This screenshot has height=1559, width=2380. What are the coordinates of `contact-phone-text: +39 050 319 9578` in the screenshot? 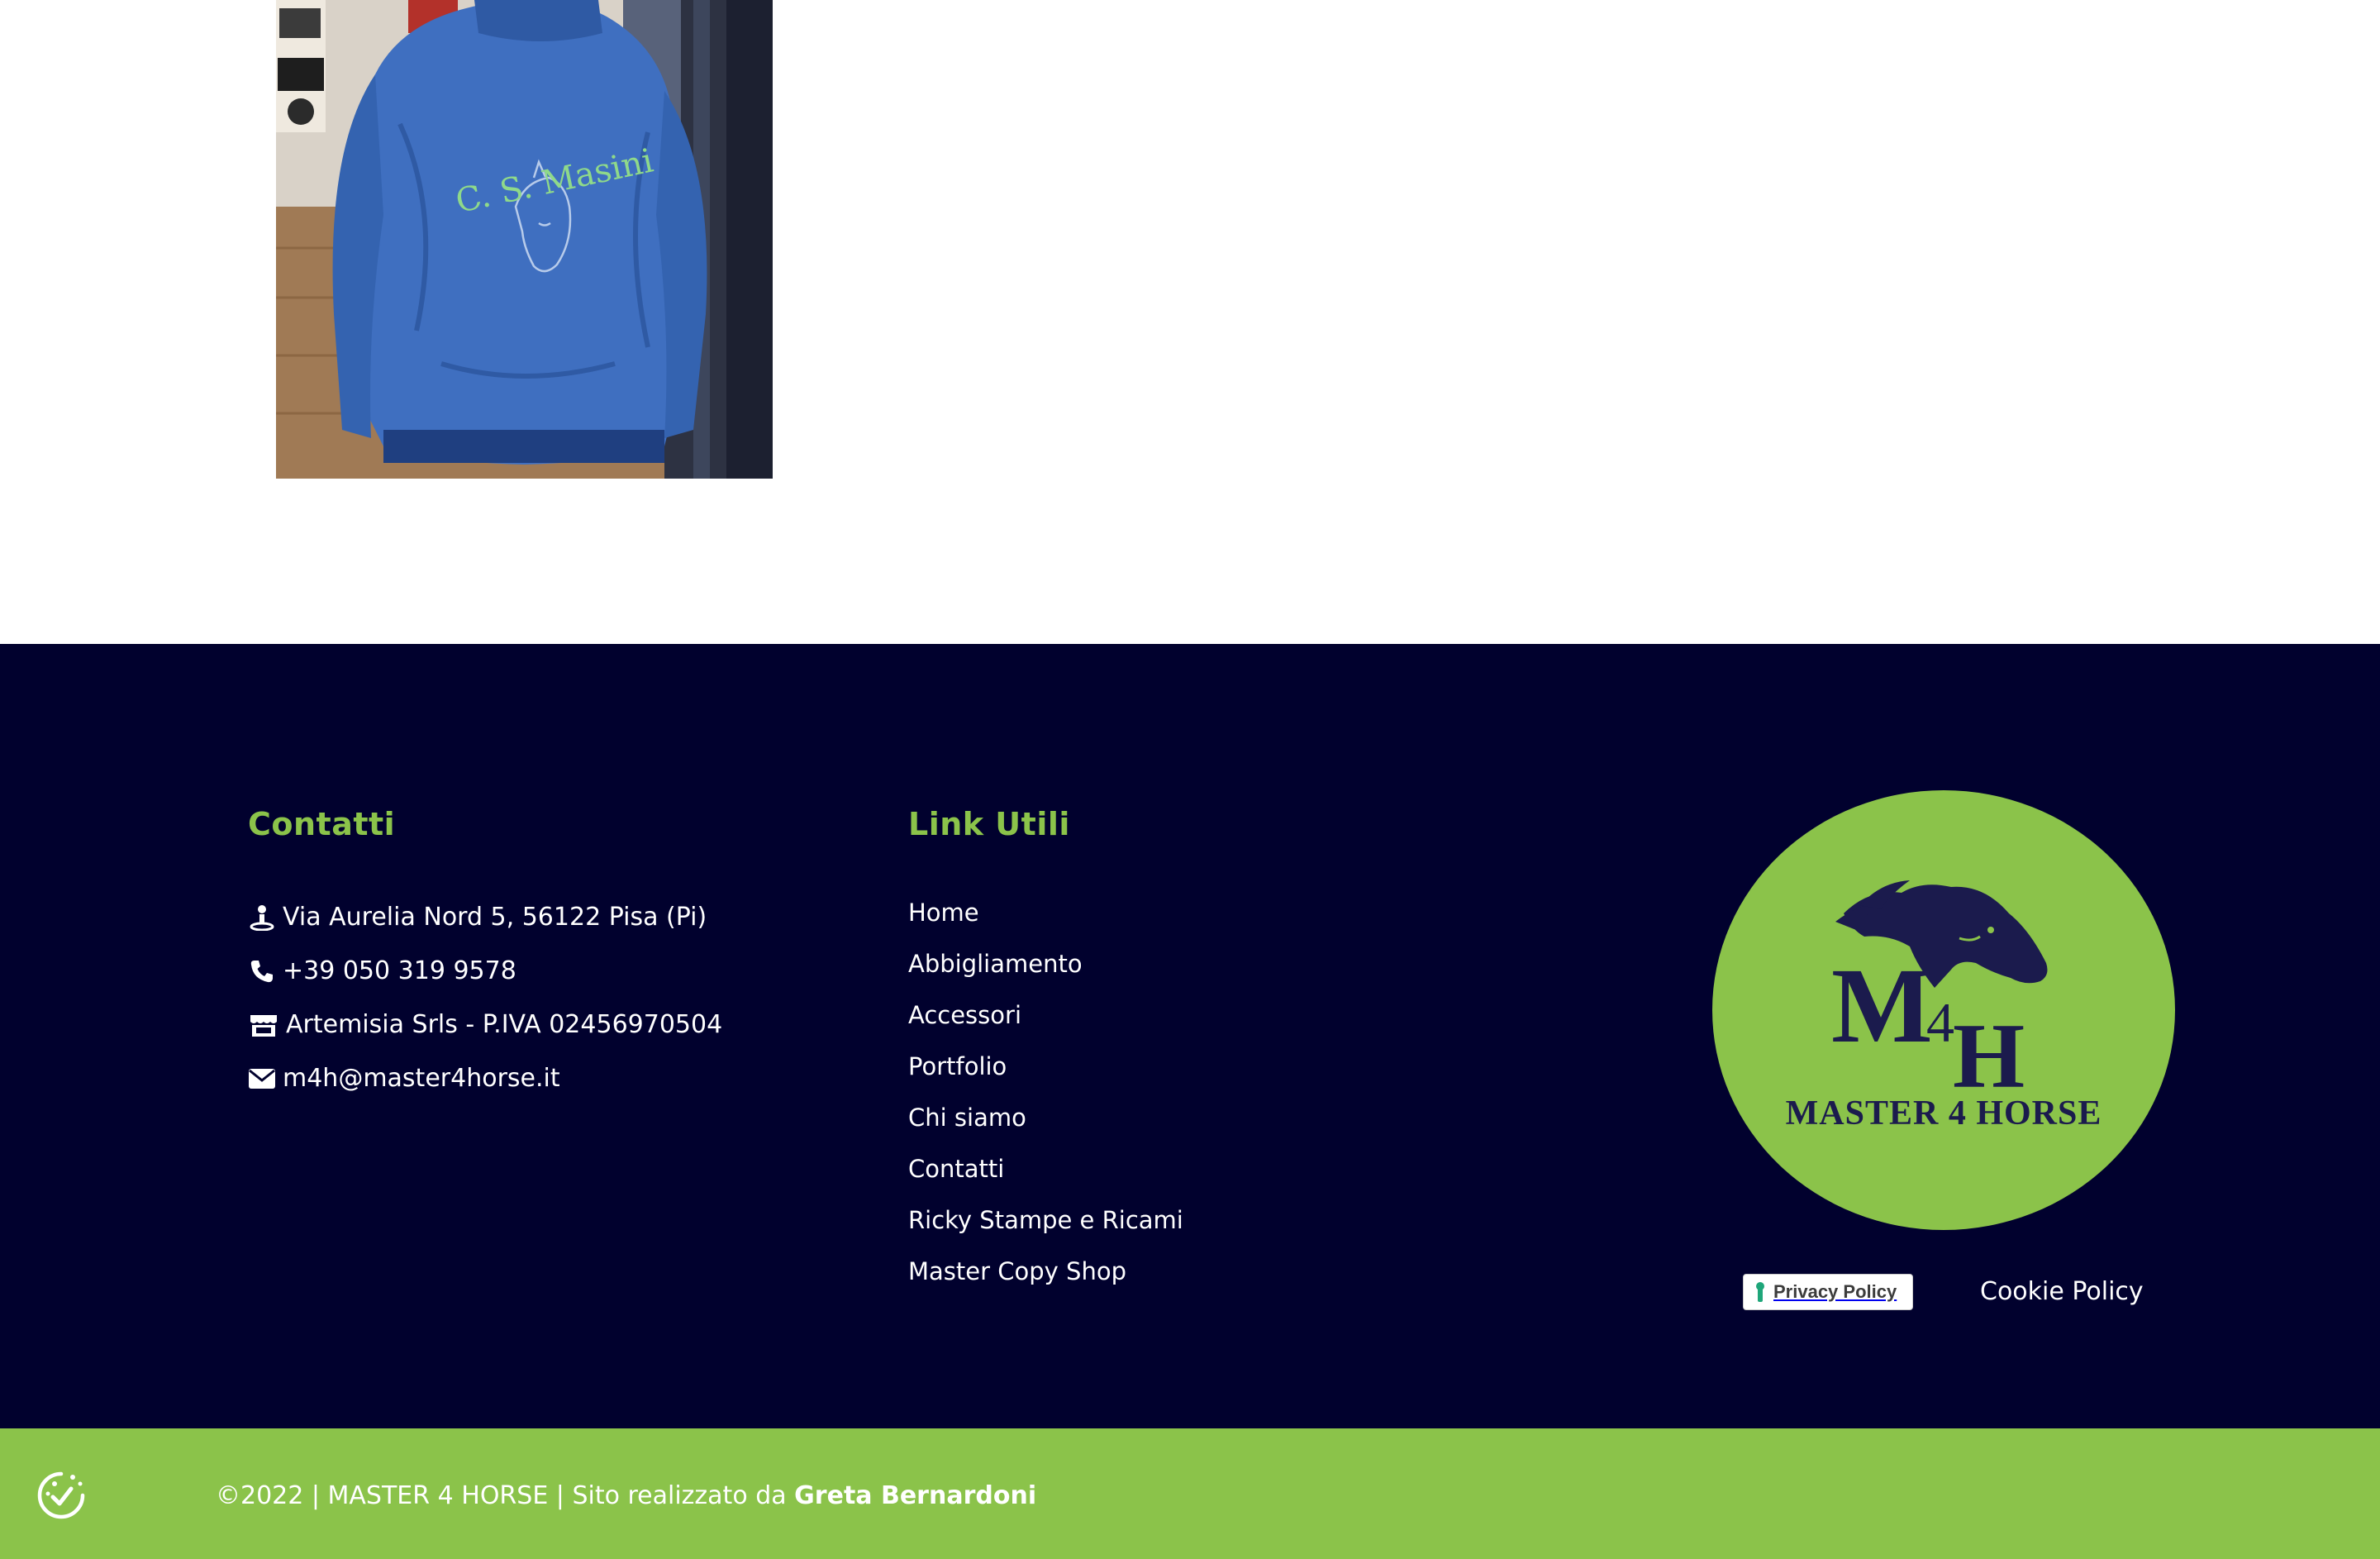 It's located at (399, 970).